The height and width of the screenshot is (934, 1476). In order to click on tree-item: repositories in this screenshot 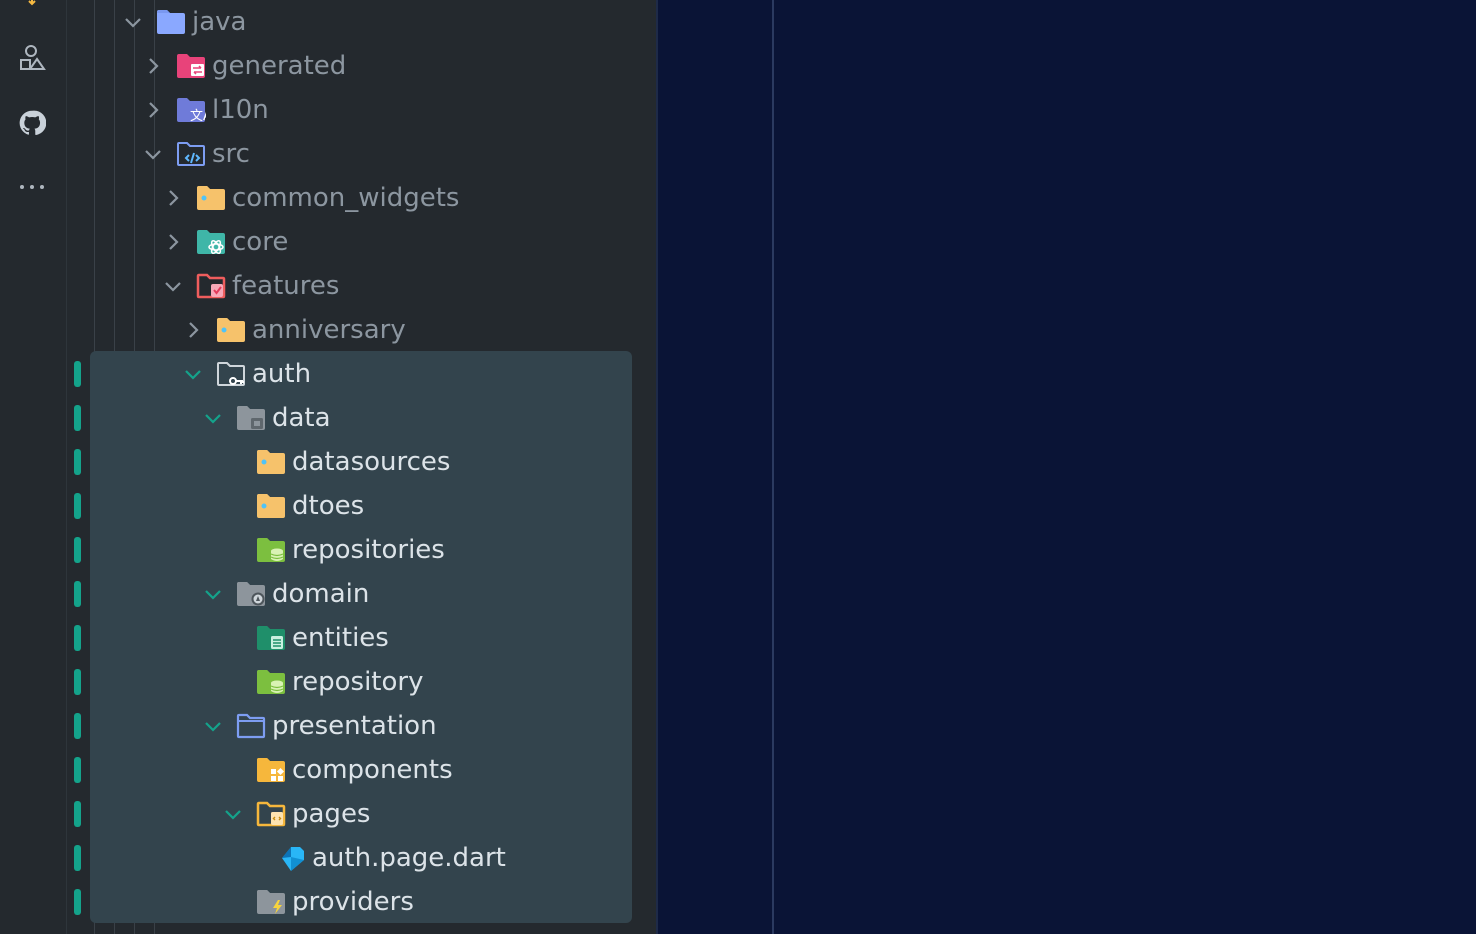, I will do `click(280, 550)`.